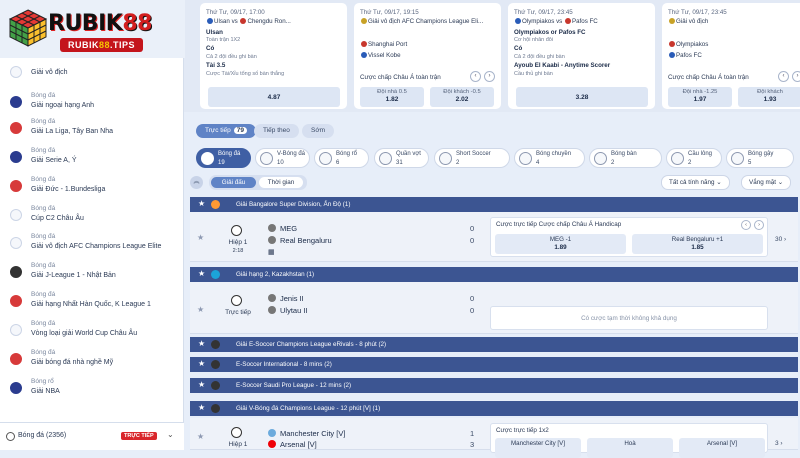 The image size is (800, 458). I want to click on more-markets-link: 30 ›, so click(780, 239).